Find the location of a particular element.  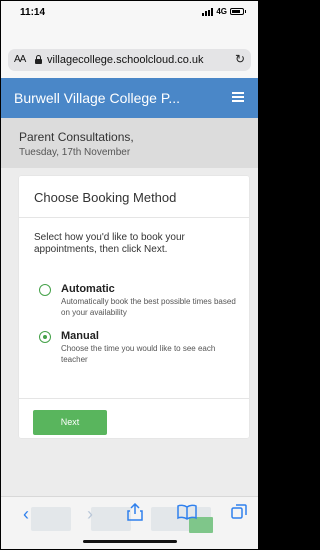

next-button-label: Next is located at coordinates (70, 422).